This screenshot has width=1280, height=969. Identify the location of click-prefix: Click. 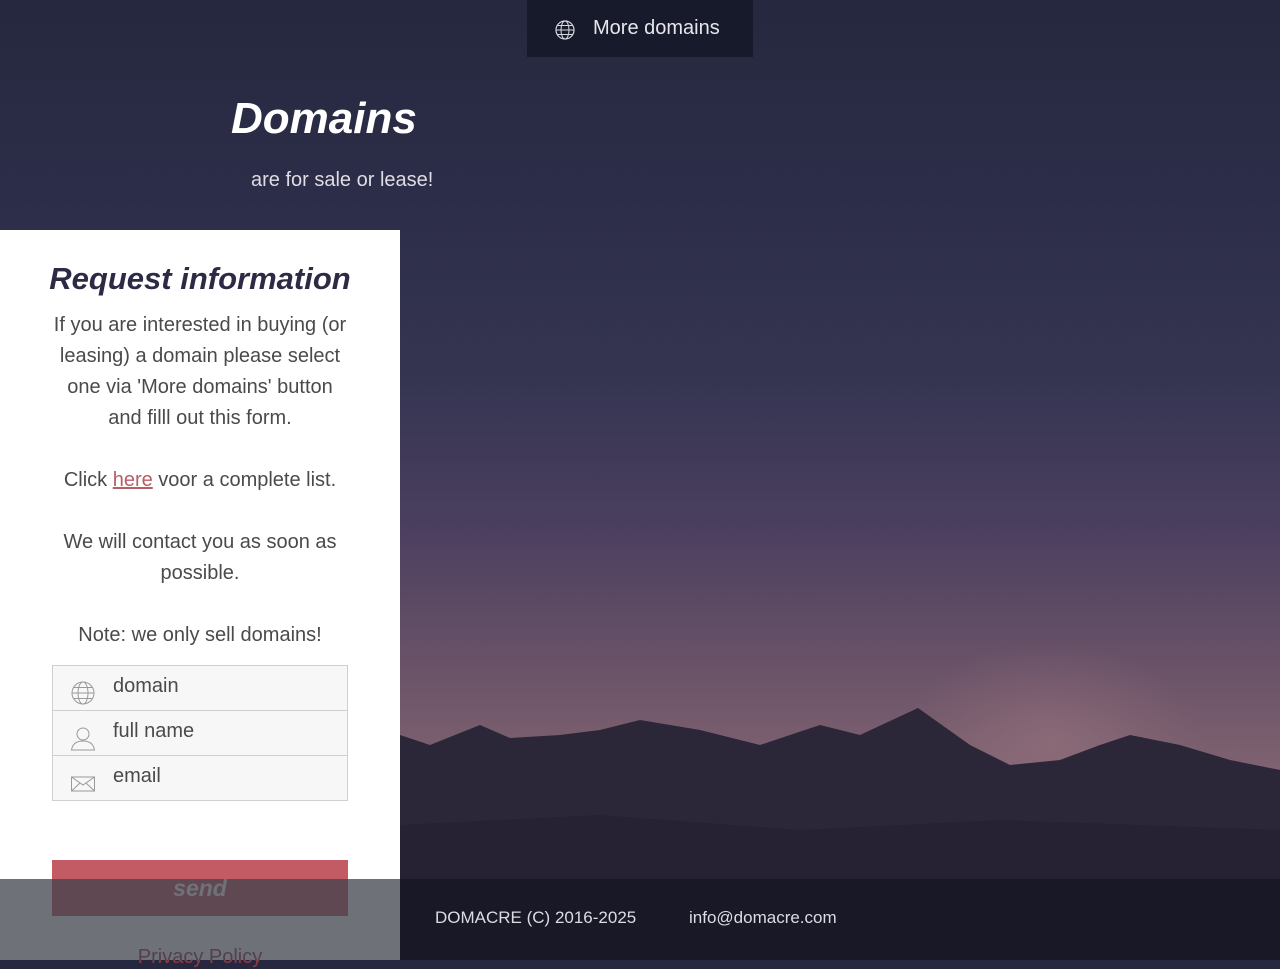
(88, 480).